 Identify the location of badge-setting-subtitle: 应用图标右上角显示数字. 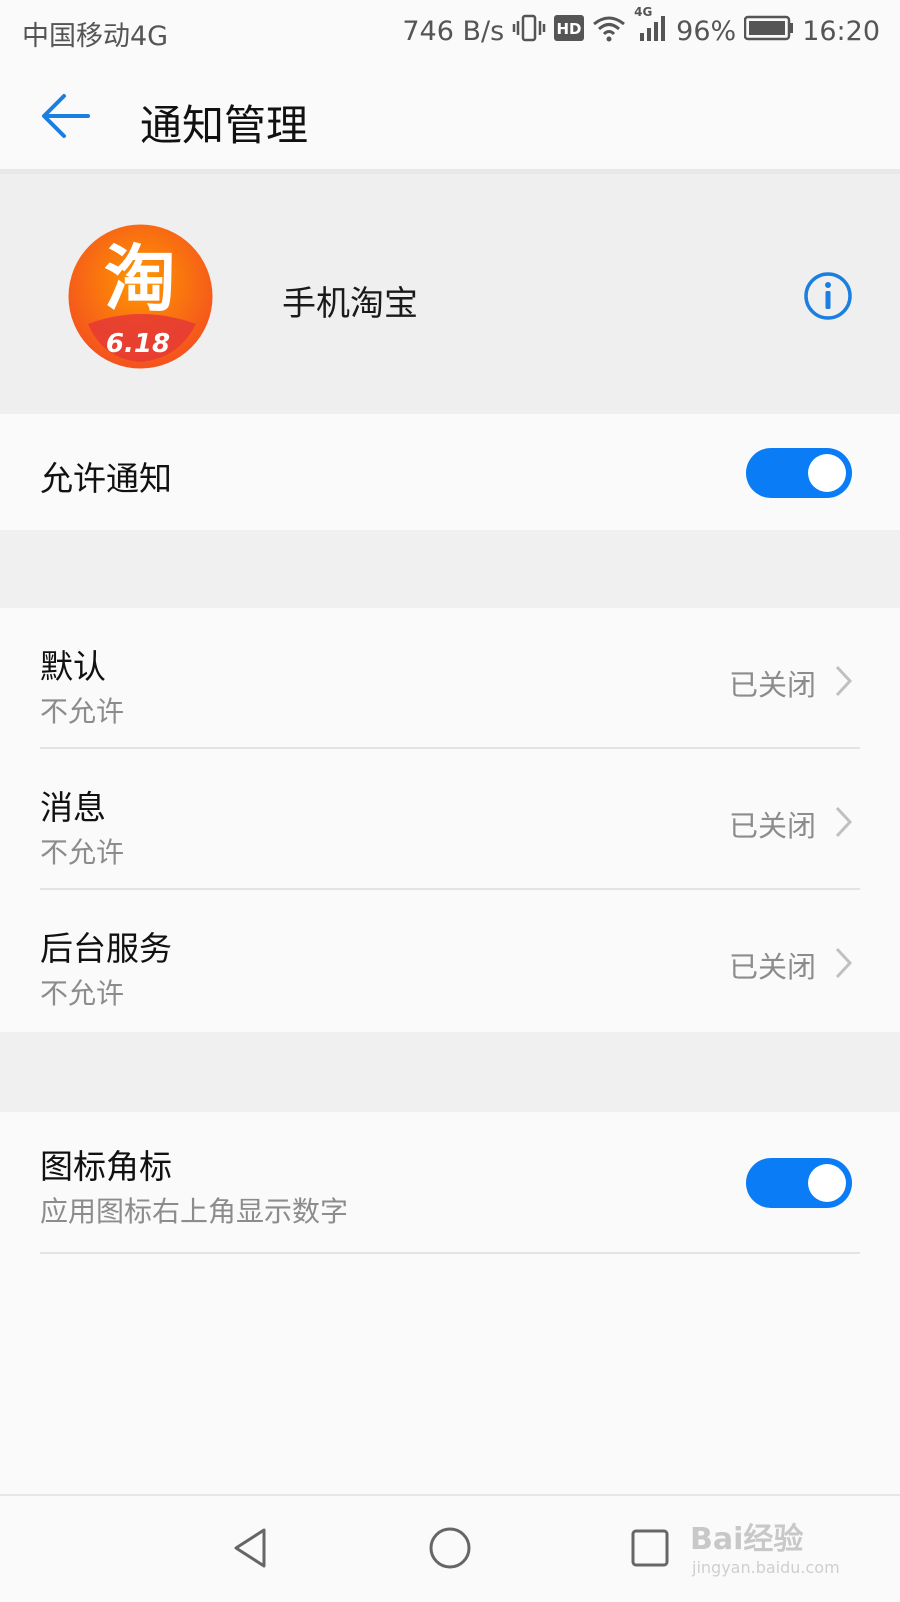
(194, 1211).